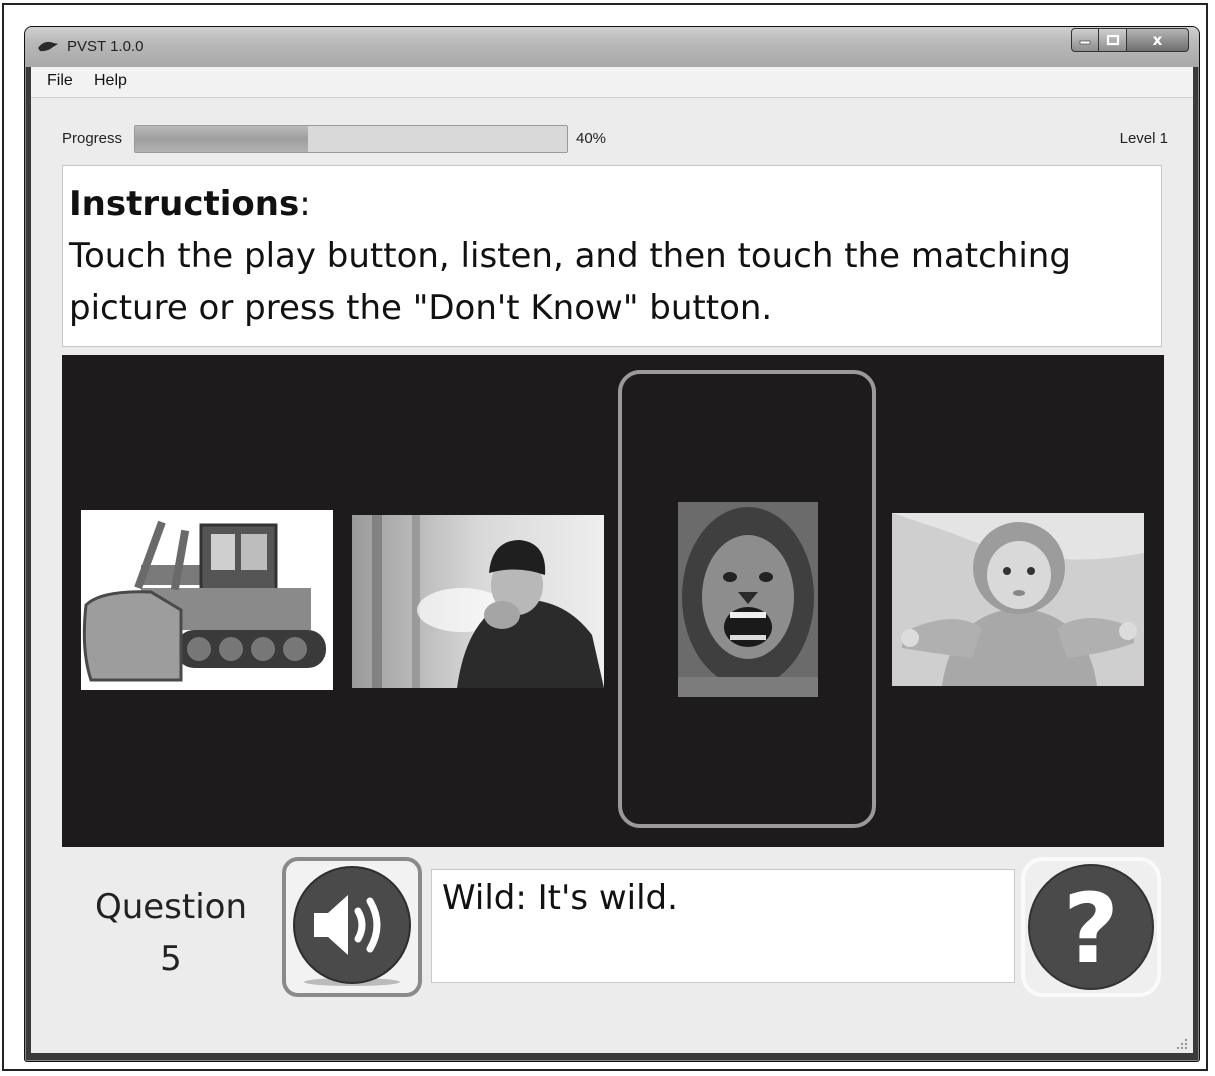 This screenshot has width=1215, height=1076. I want to click on close-icon: x, so click(1157, 40).